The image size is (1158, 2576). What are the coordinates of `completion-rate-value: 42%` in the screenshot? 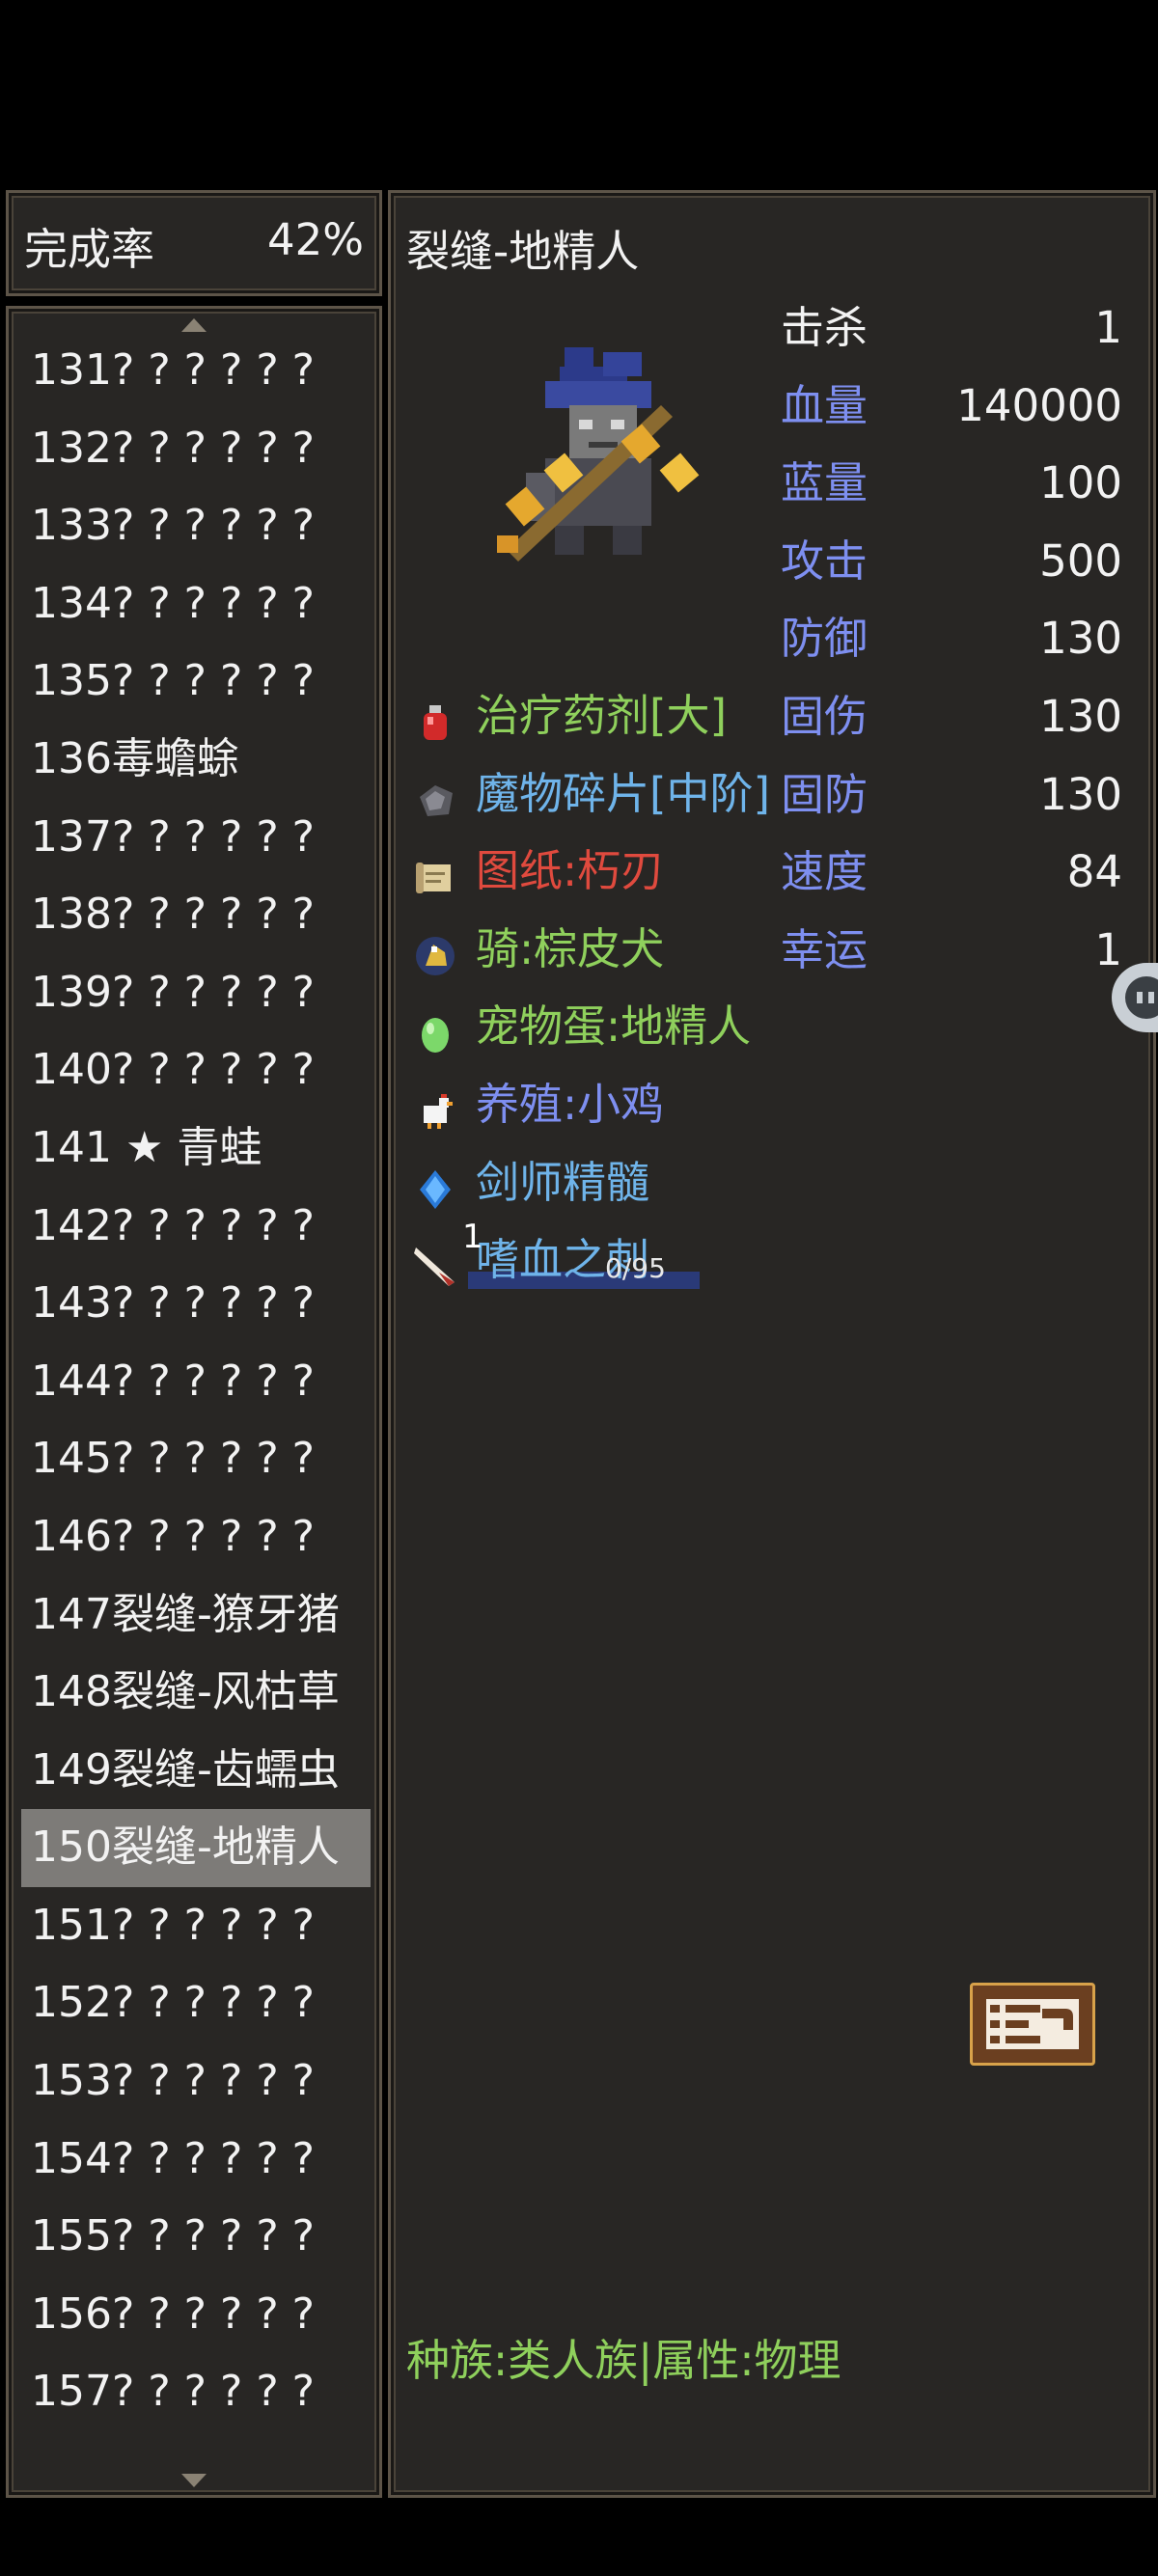 It's located at (315, 240).